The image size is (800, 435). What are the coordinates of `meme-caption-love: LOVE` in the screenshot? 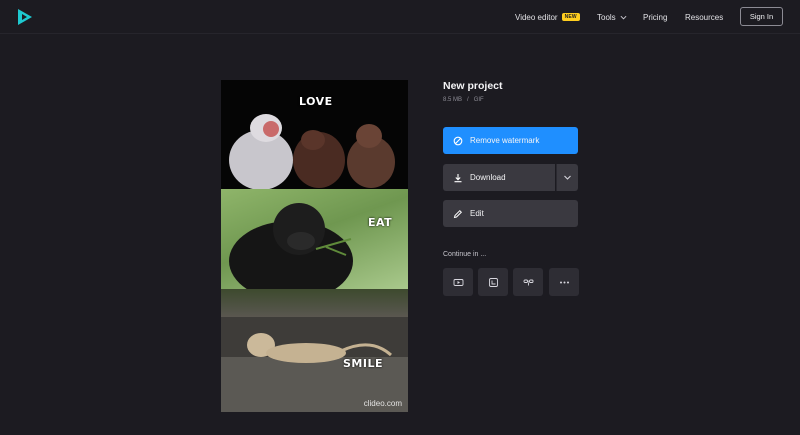 It's located at (316, 101).